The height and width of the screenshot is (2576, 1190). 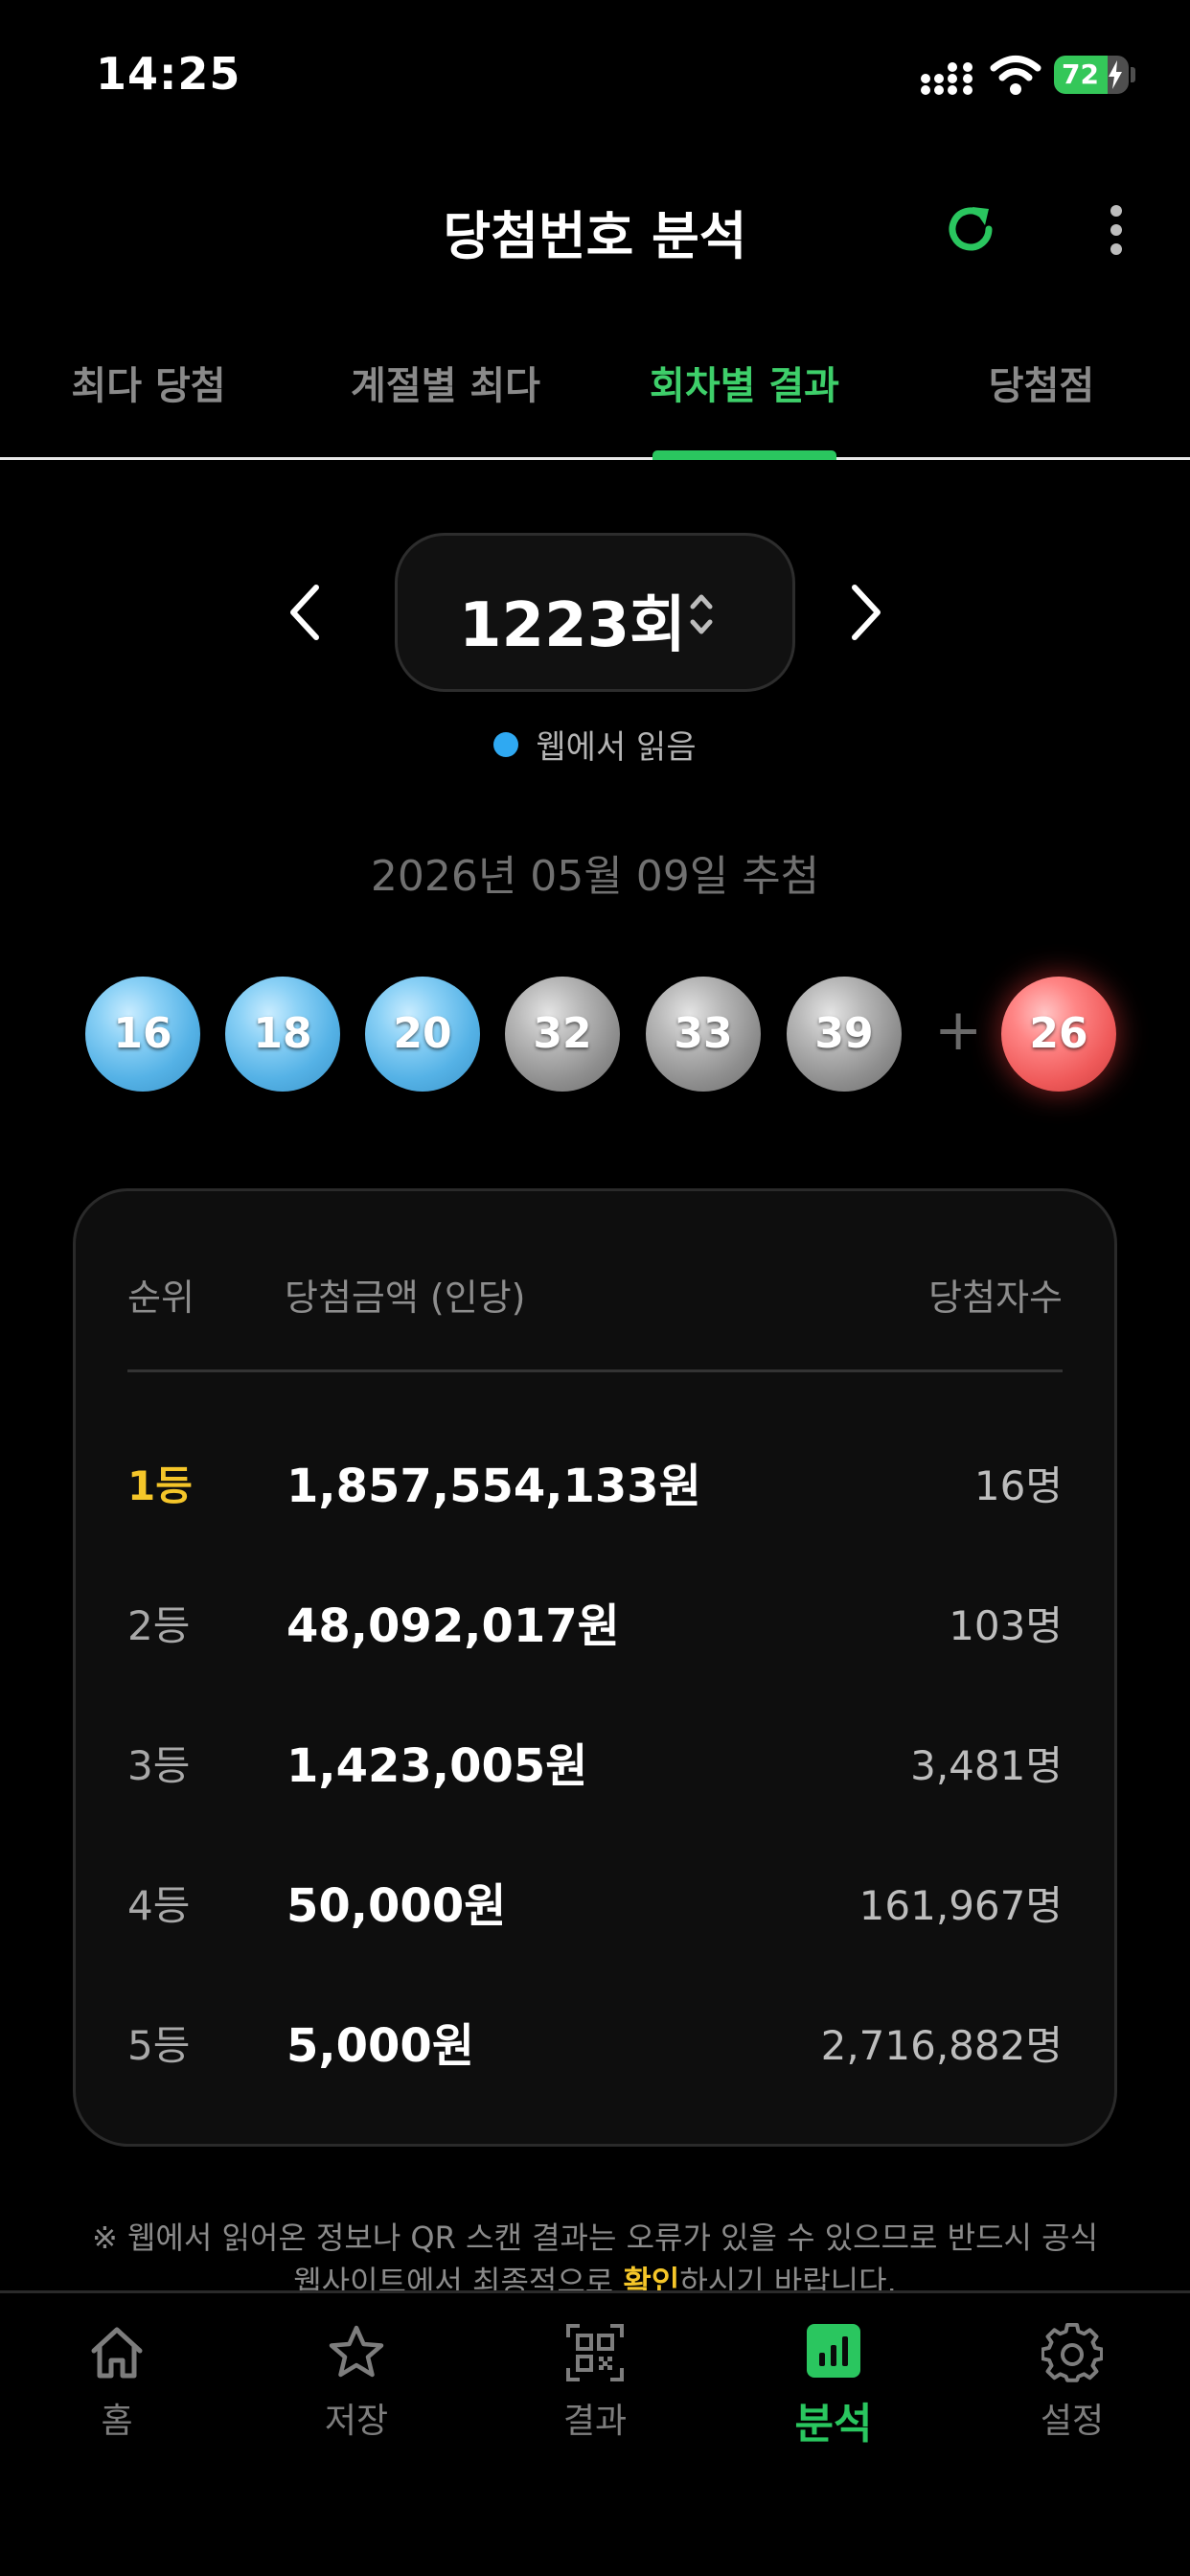 I want to click on bonus-ball: 26, so click(x=1059, y=1034).